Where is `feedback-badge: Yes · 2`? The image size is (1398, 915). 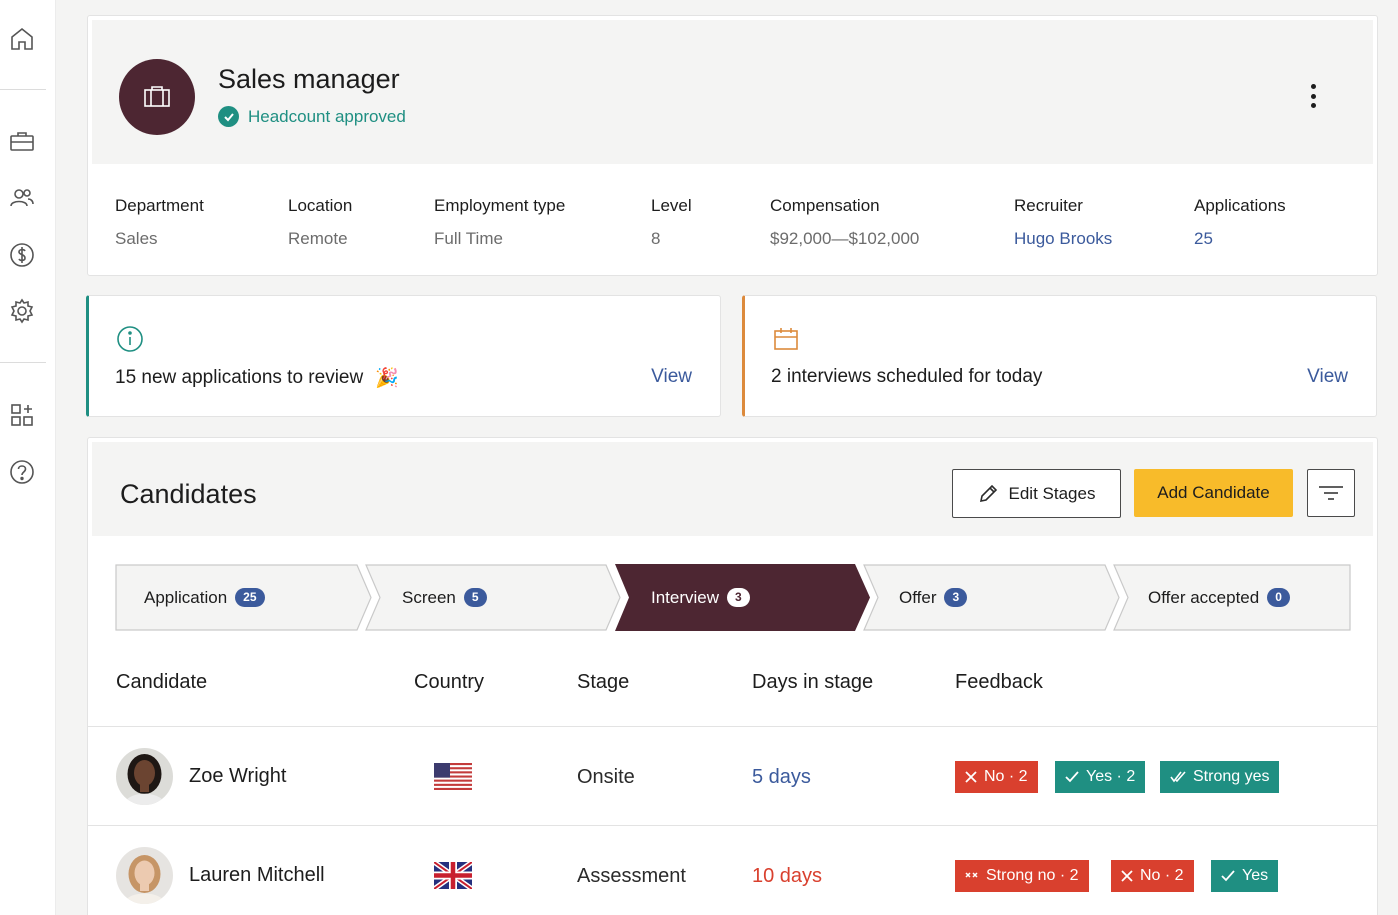
feedback-badge: Yes · 2 is located at coordinates (1100, 777).